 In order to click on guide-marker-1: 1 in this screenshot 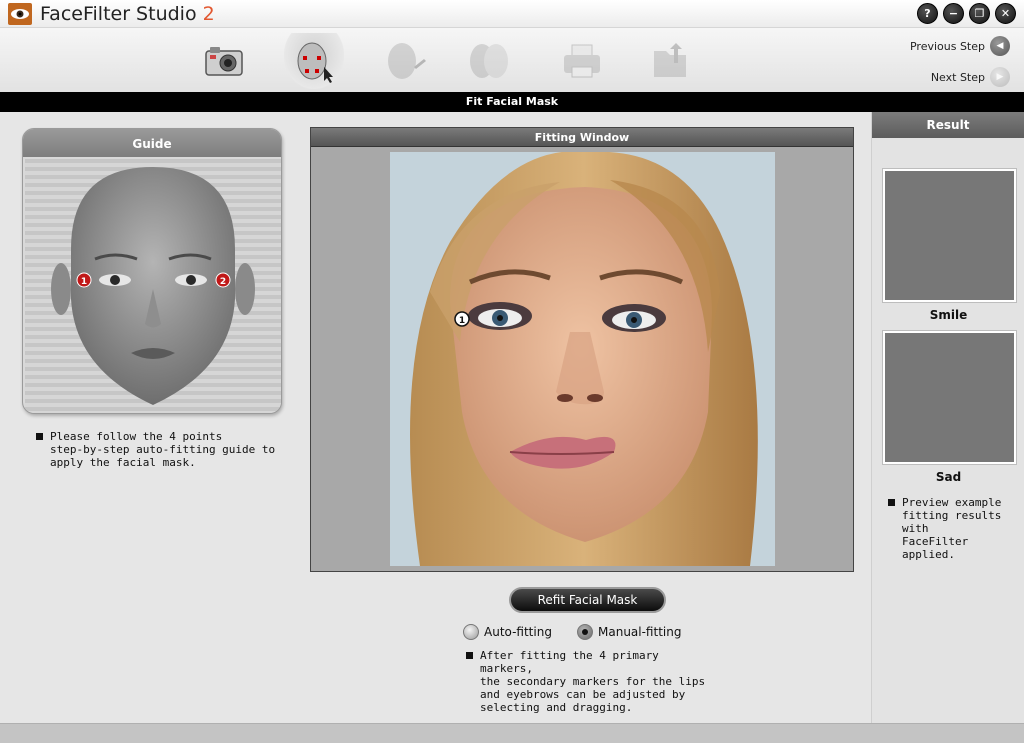, I will do `click(84, 280)`.